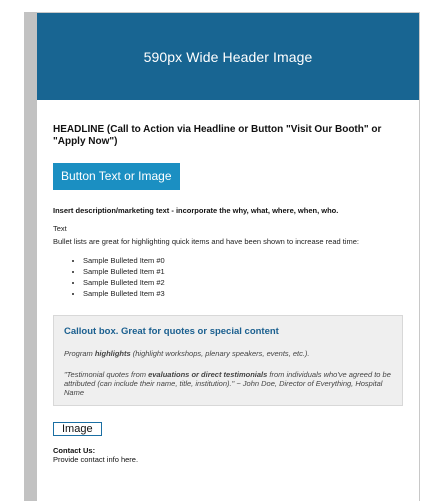  What do you see at coordinates (243, 260) in the screenshot?
I see `list-item: Sample Bulleted Item #0` at bounding box center [243, 260].